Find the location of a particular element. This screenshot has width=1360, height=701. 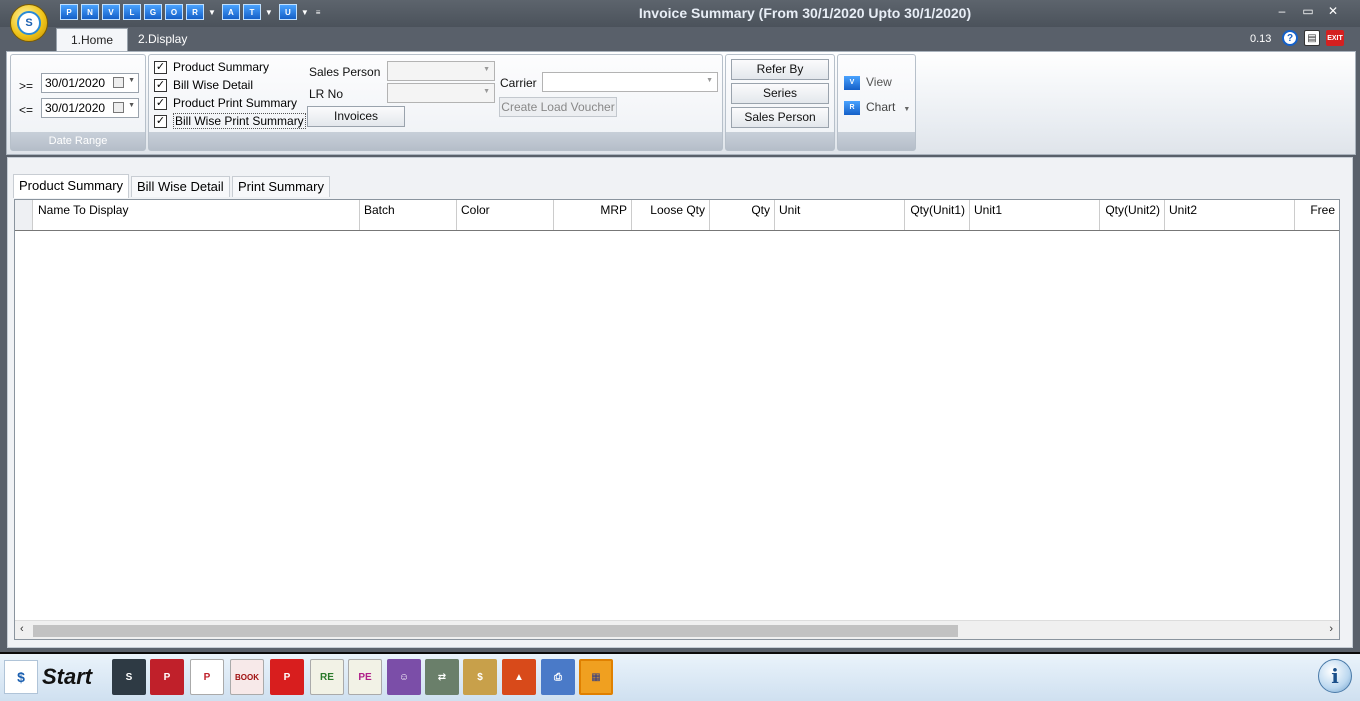

tab-product-summary: Product Summary is located at coordinates (71, 186).